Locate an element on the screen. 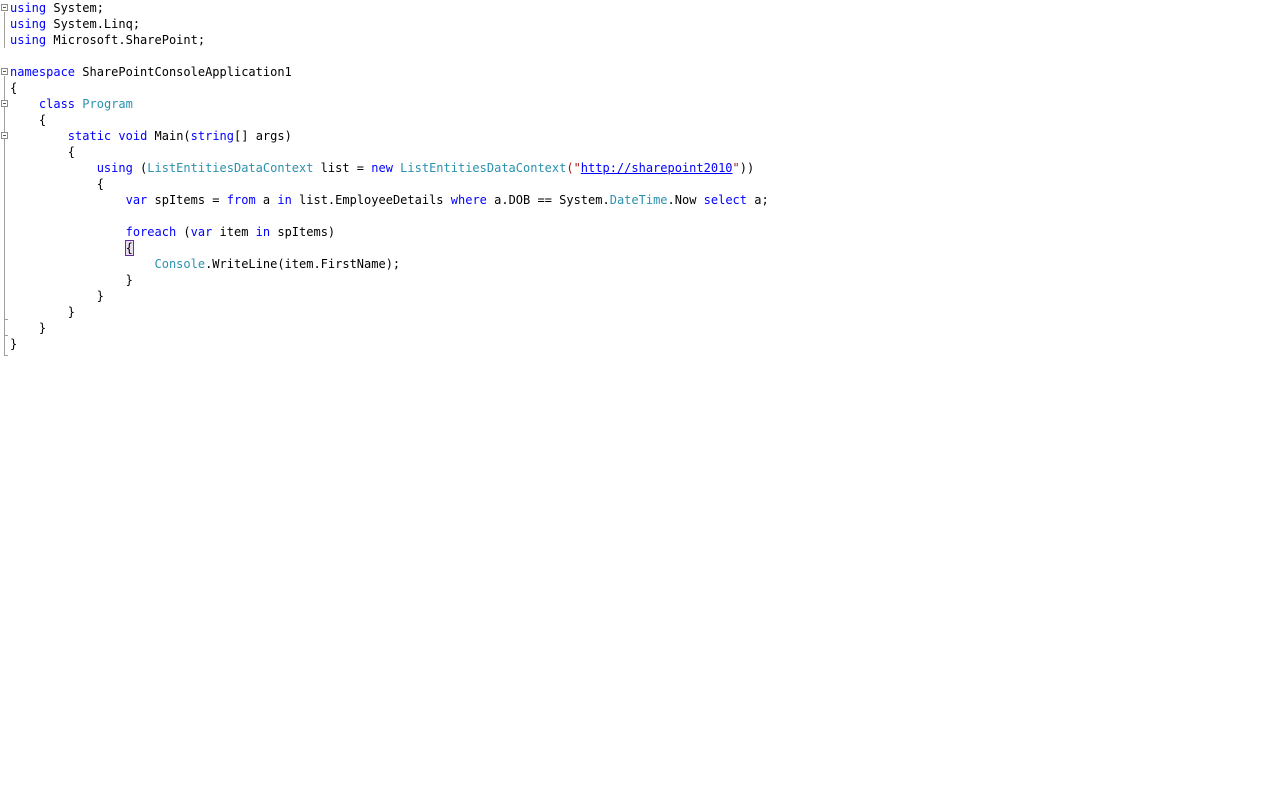  type-token: Console is located at coordinates (180, 264).